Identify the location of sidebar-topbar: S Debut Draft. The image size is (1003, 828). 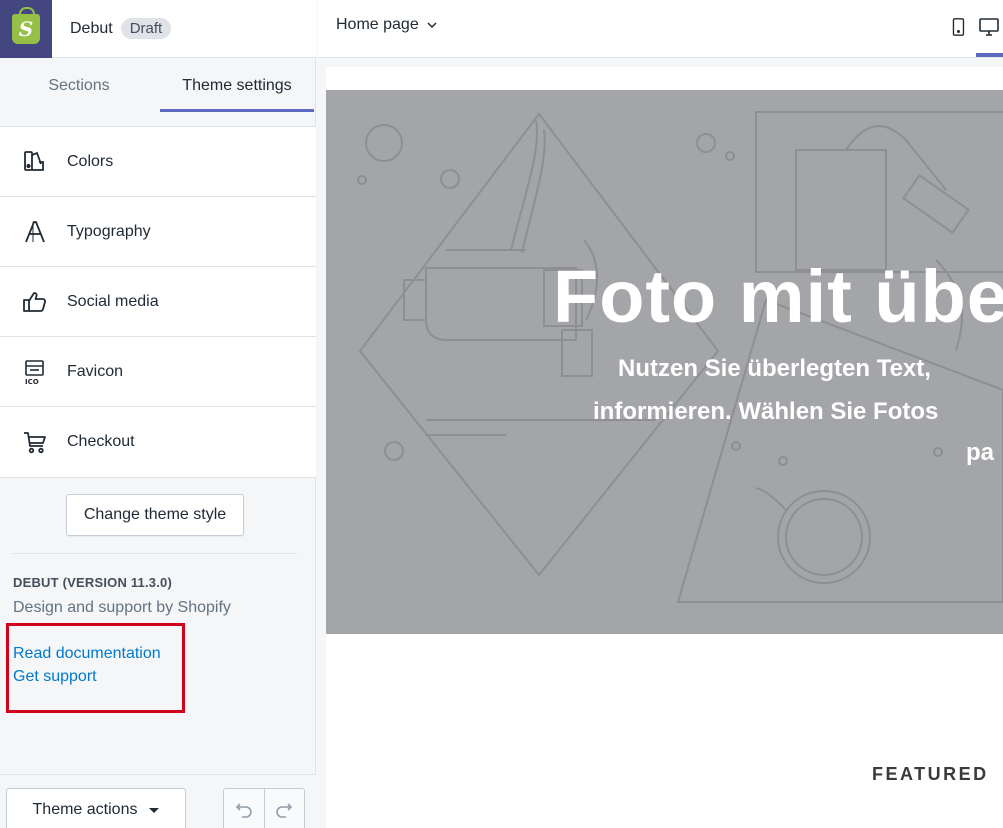
(158, 29).